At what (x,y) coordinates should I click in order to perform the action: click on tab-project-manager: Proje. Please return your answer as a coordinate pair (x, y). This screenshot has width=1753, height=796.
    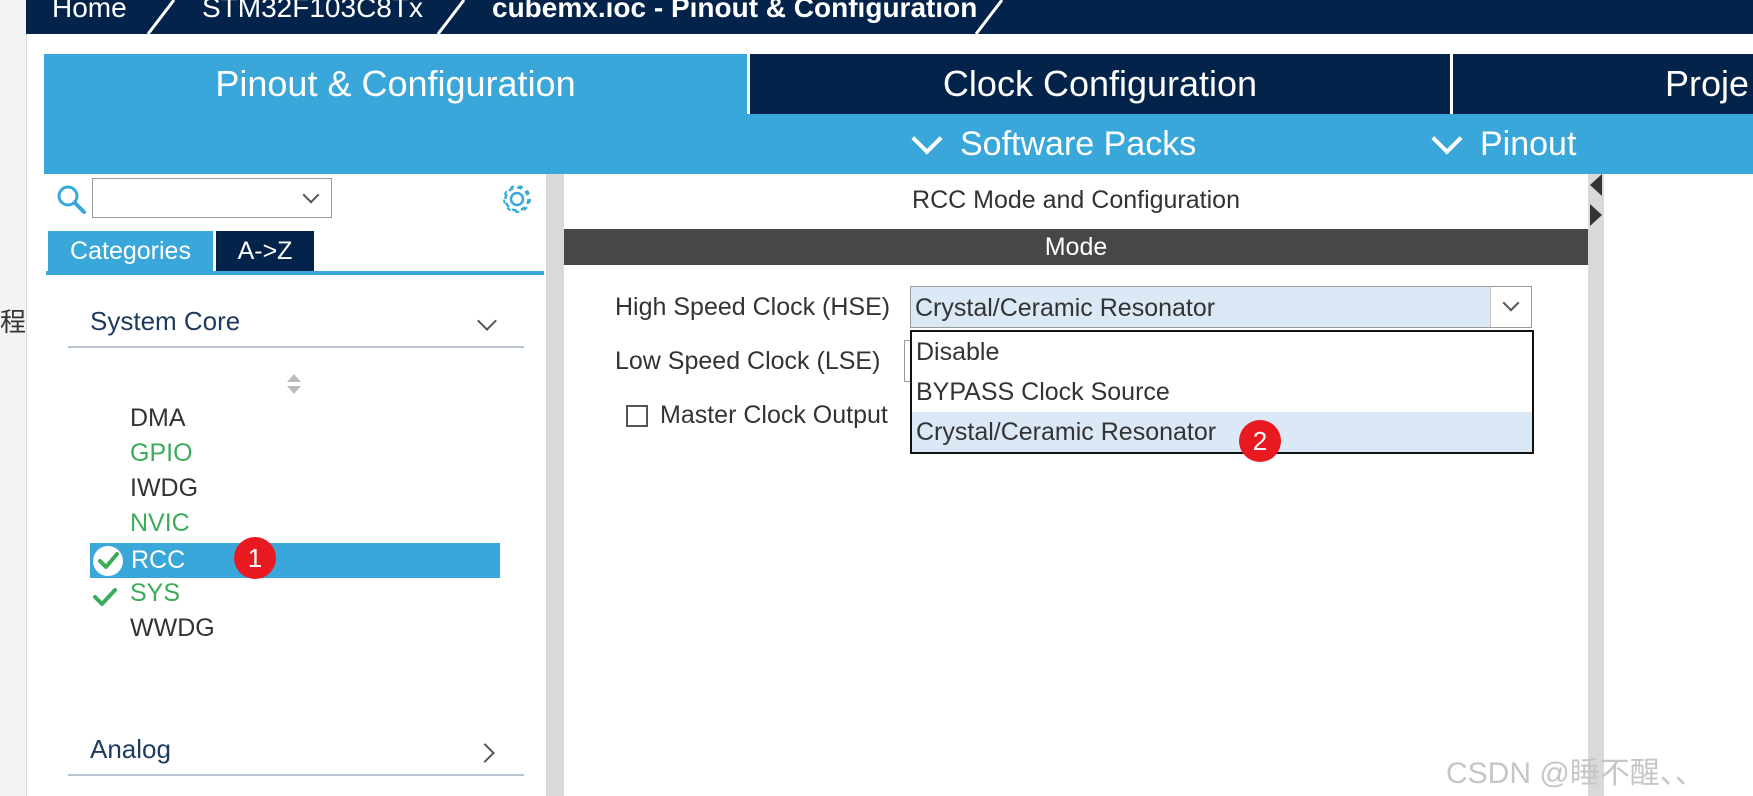
    Looking at the image, I should click on (1603, 84).